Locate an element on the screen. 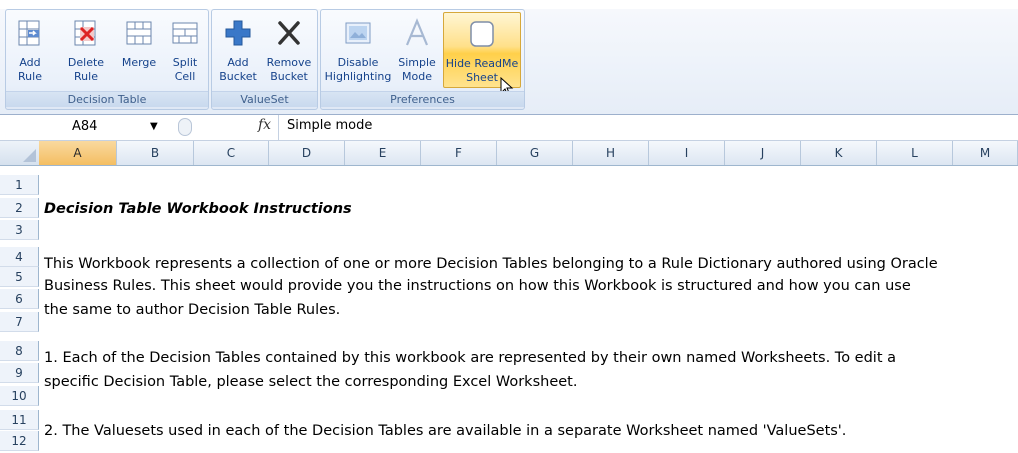  delete-rule-icon is located at coordinates (86, 33).